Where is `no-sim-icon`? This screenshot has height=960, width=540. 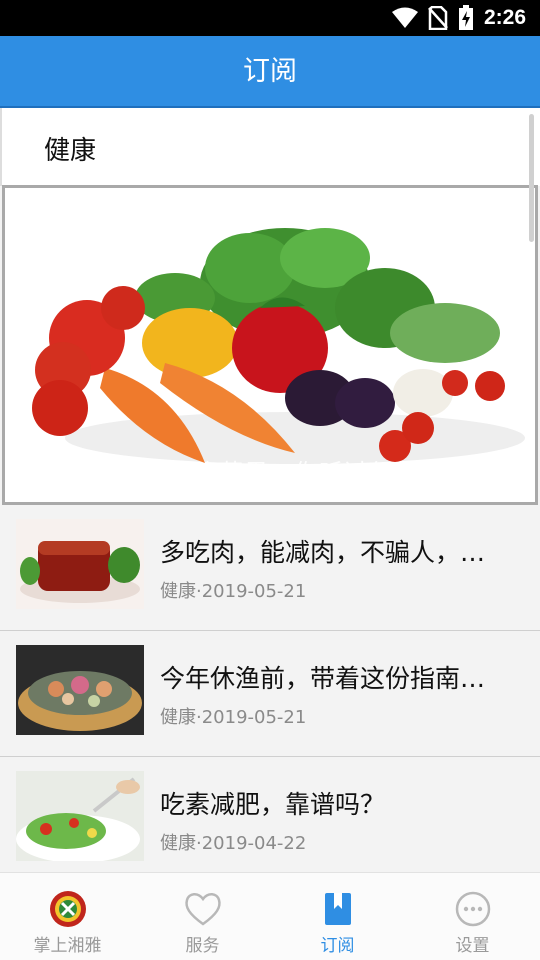 no-sim-icon is located at coordinates (438, 18).